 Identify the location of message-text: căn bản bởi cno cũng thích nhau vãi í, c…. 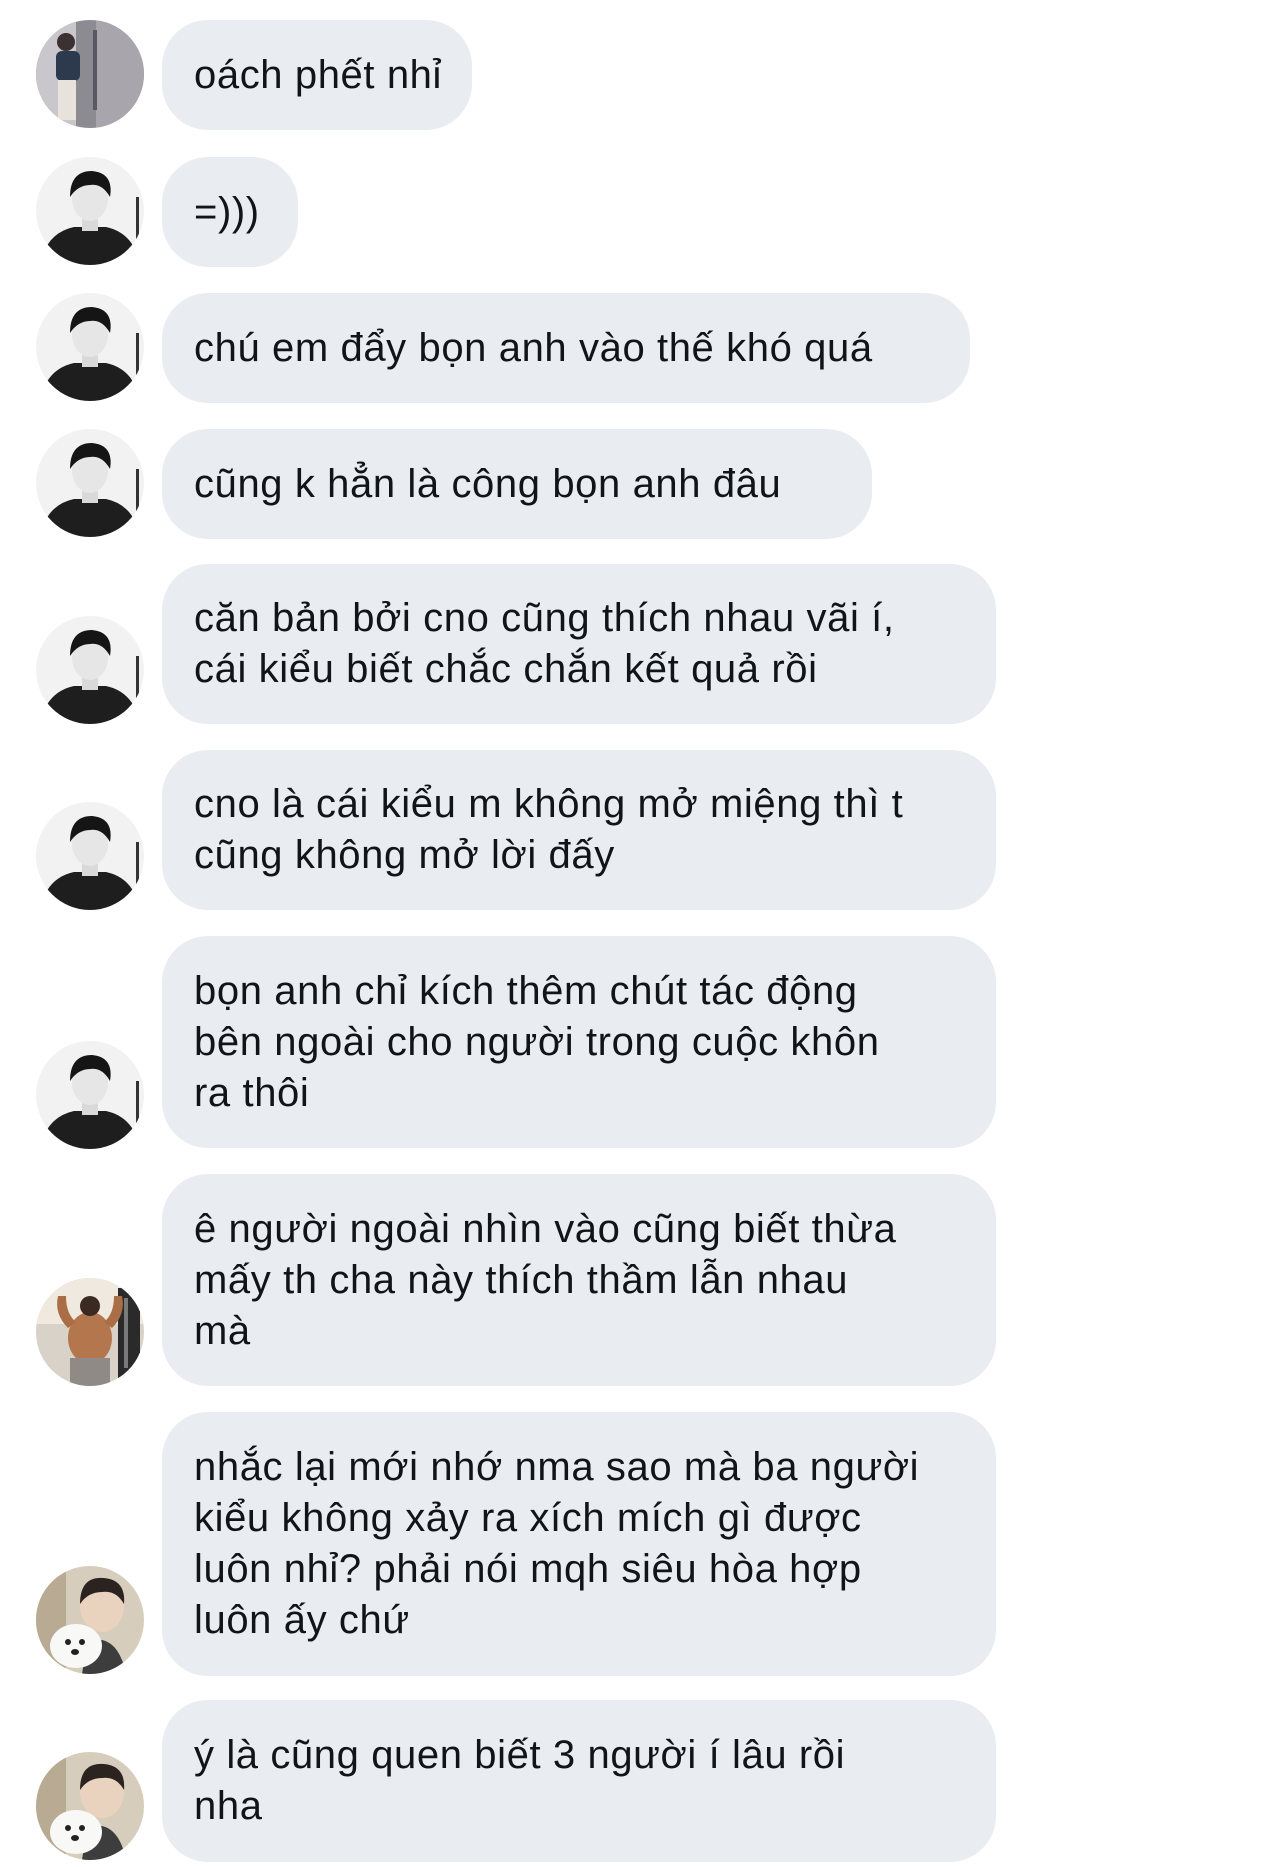
(544, 643).